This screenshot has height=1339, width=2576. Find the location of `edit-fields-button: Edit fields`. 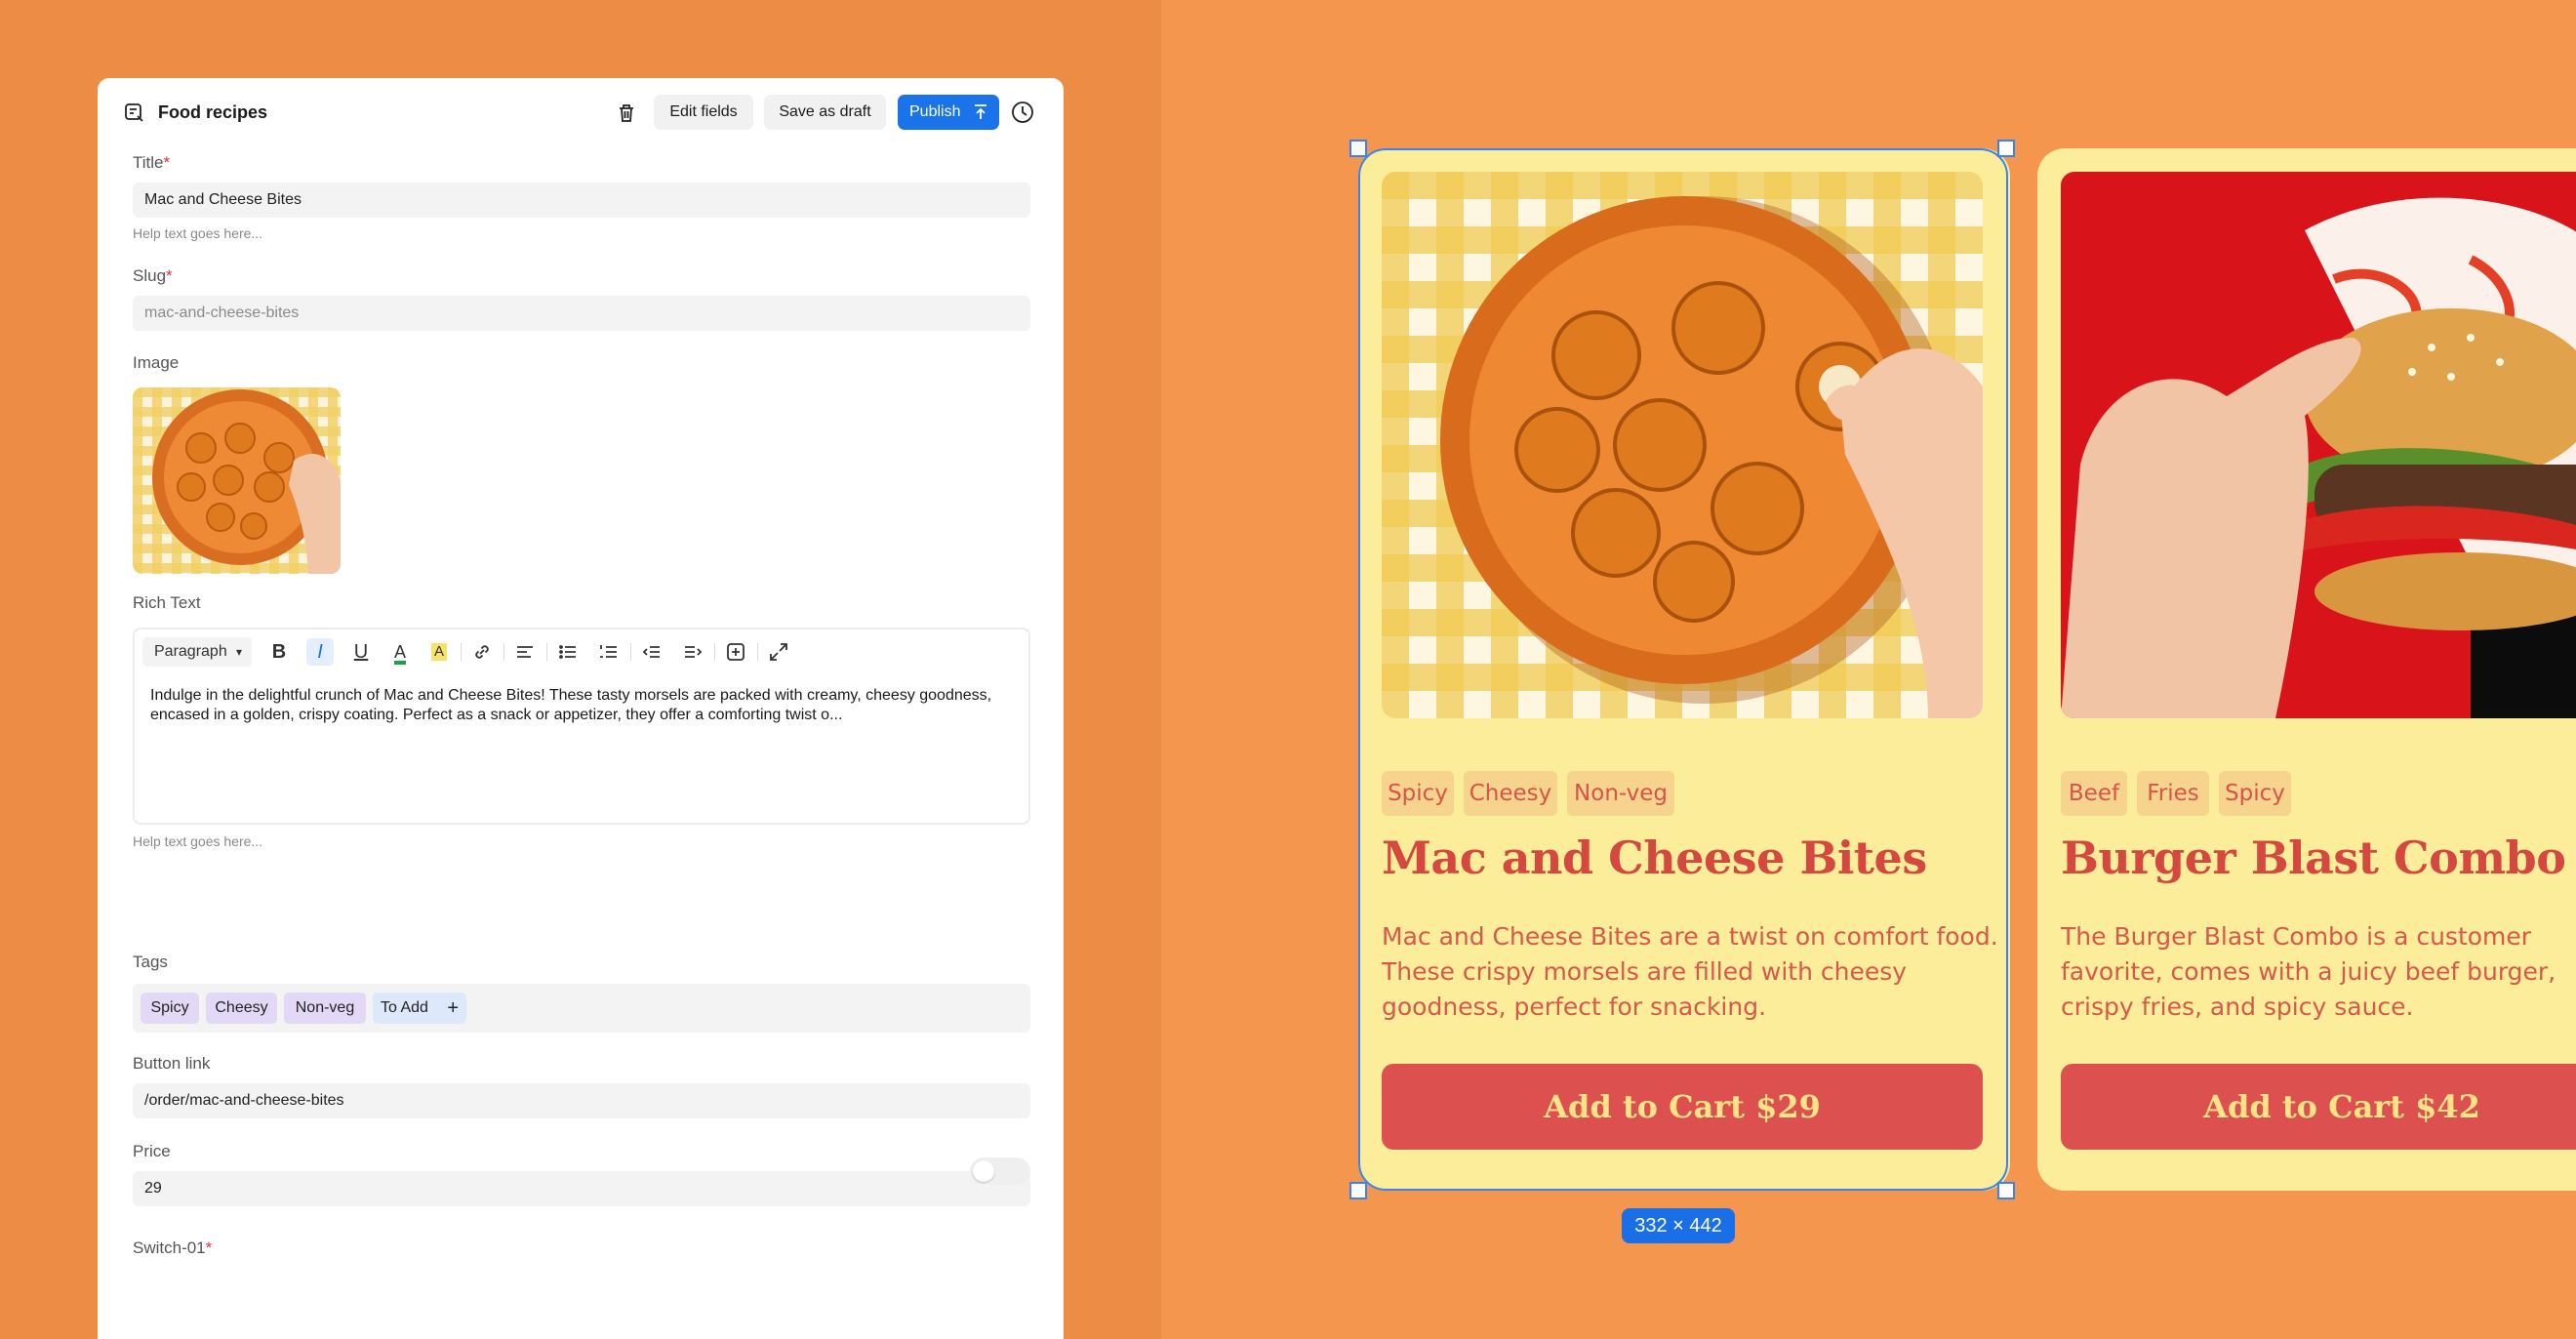

edit-fields-button: Edit fields is located at coordinates (703, 112).